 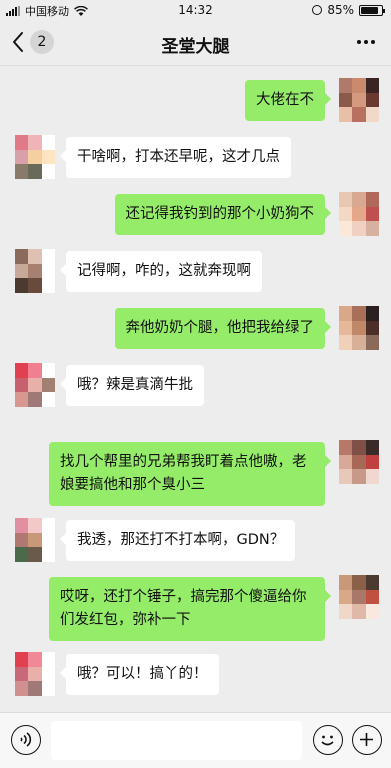 I want to click on unread-count-badge: 2, so click(x=42, y=42).